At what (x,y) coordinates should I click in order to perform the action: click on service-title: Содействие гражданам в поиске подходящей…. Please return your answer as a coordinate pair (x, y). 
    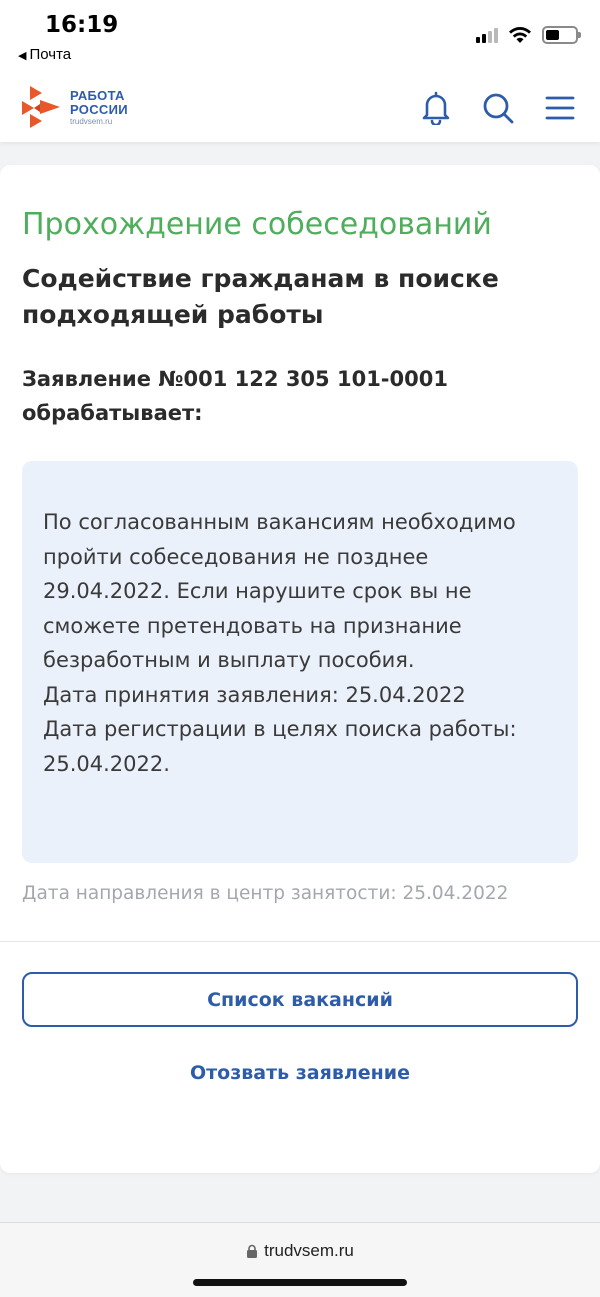
    Looking at the image, I should click on (260, 296).